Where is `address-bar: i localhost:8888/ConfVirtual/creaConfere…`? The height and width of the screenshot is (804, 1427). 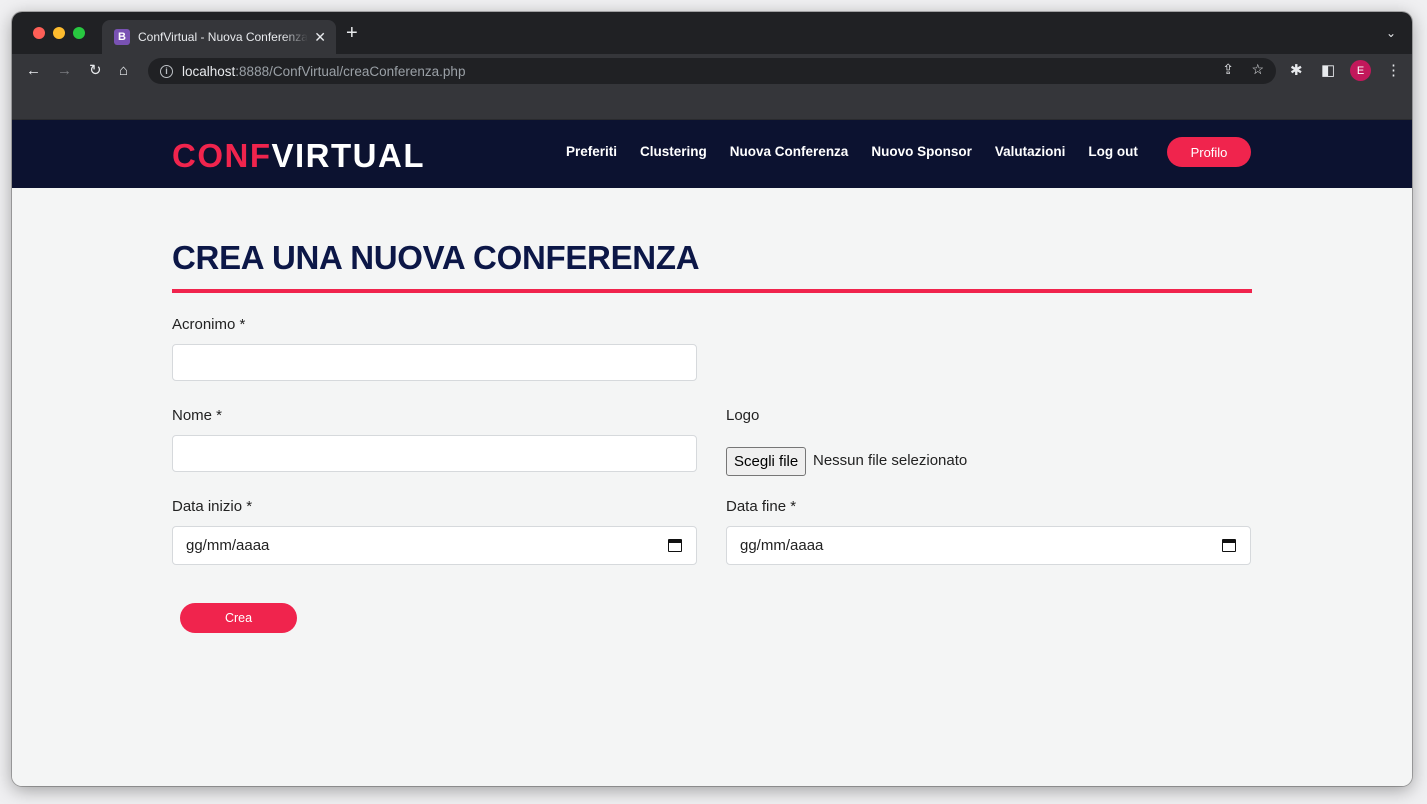 address-bar: i localhost:8888/ConfVirtual/creaConfere… is located at coordinates (712, 71).